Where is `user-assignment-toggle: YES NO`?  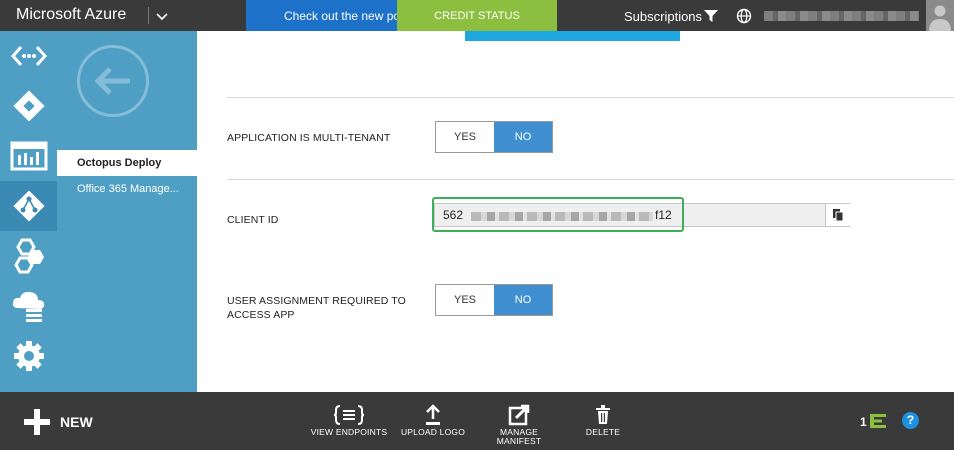
user-assignment-toggle: YES NO is located at coordinates (494, 300).